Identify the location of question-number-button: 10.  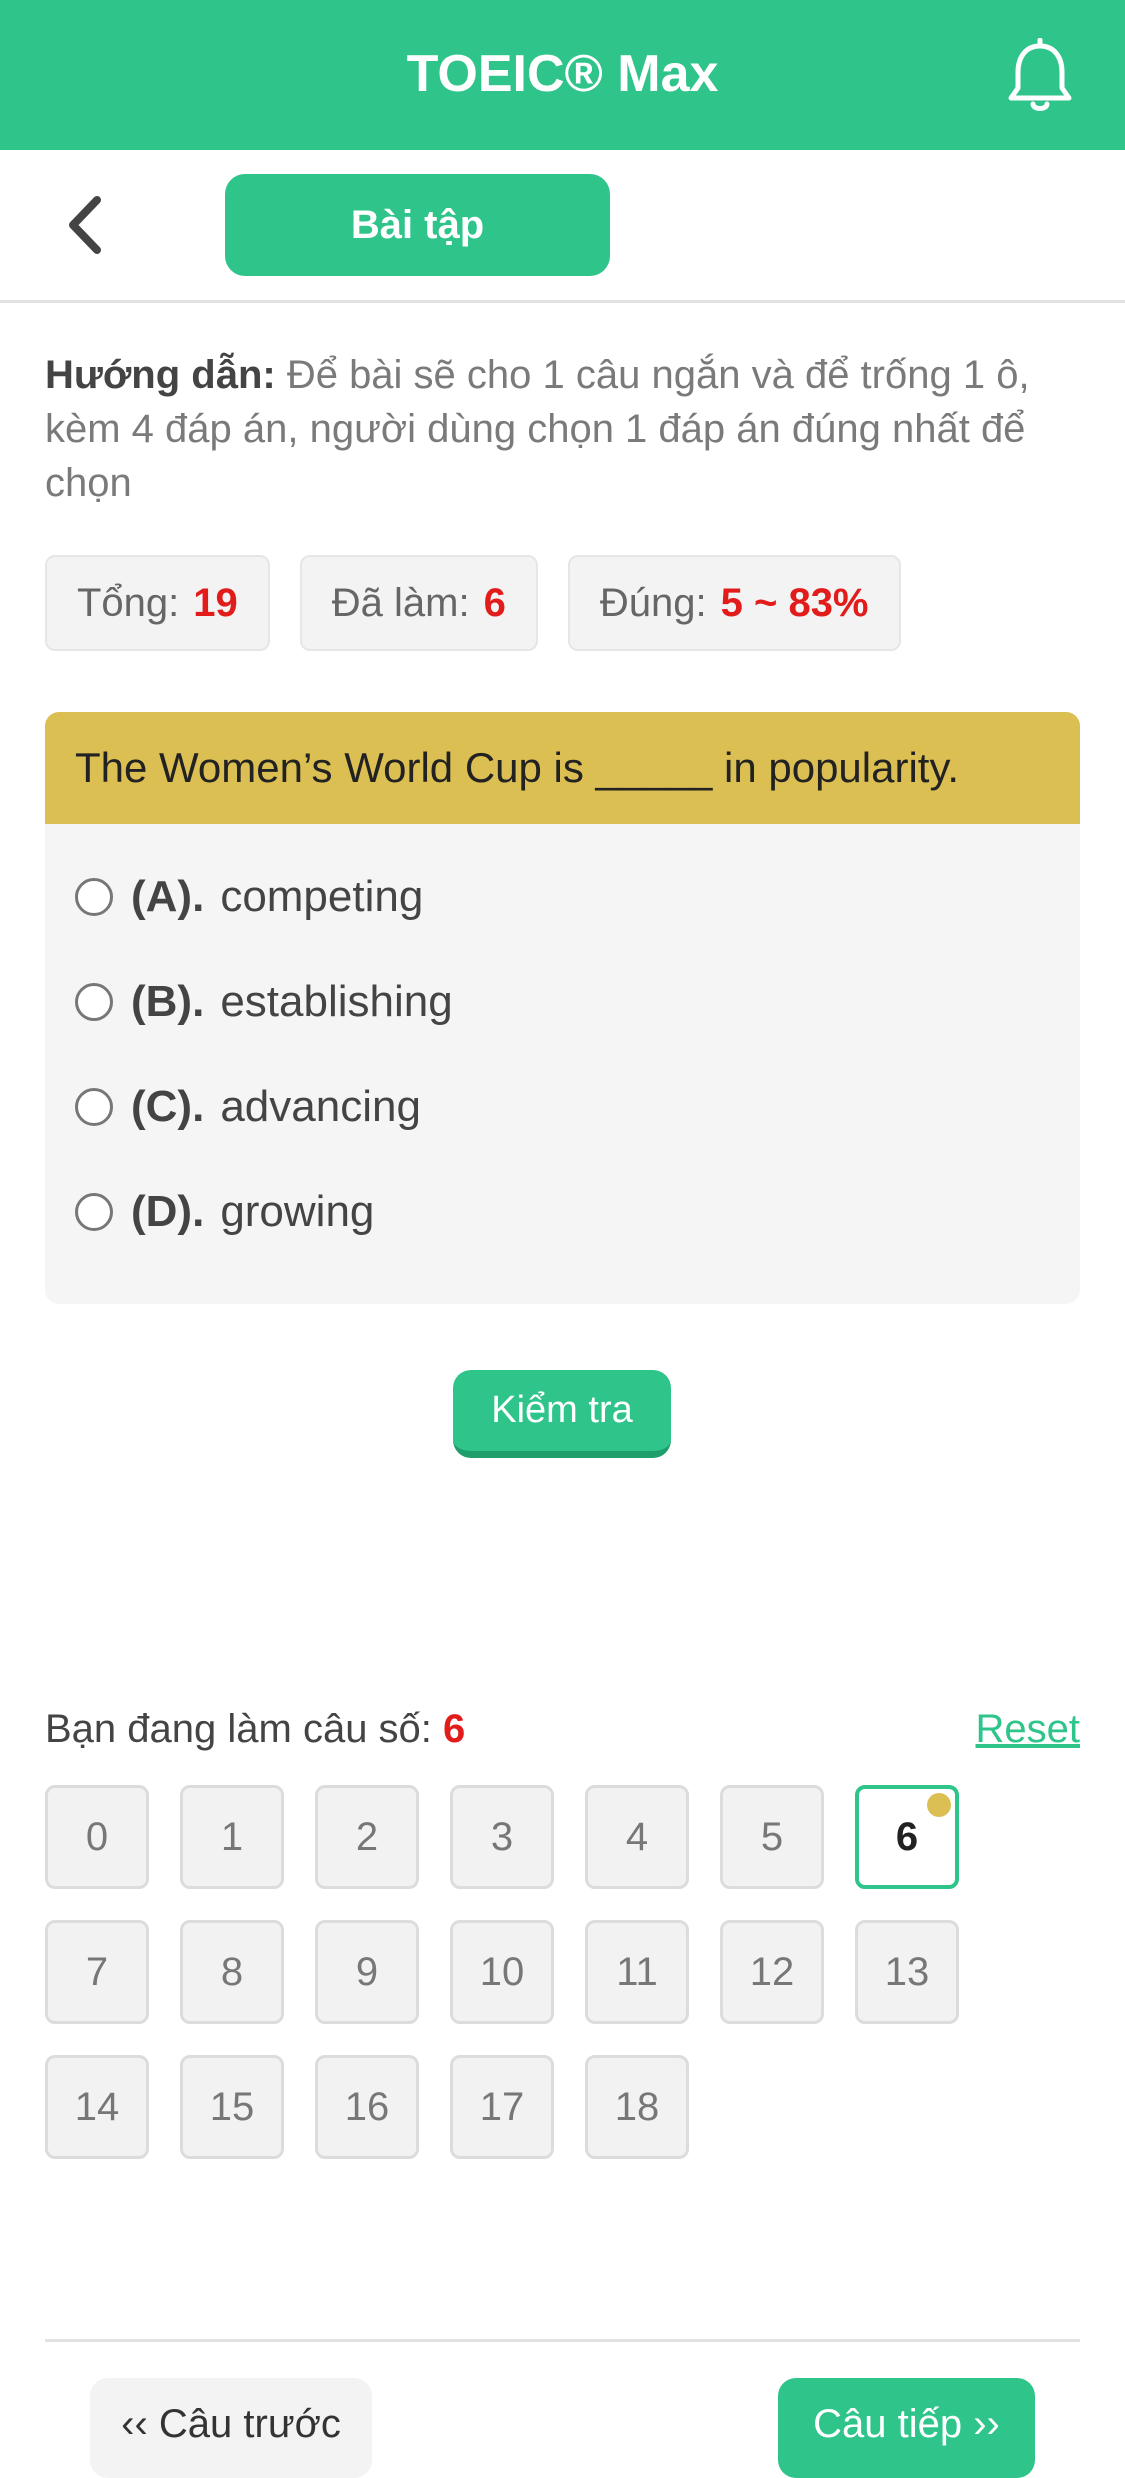
(502, 1972).